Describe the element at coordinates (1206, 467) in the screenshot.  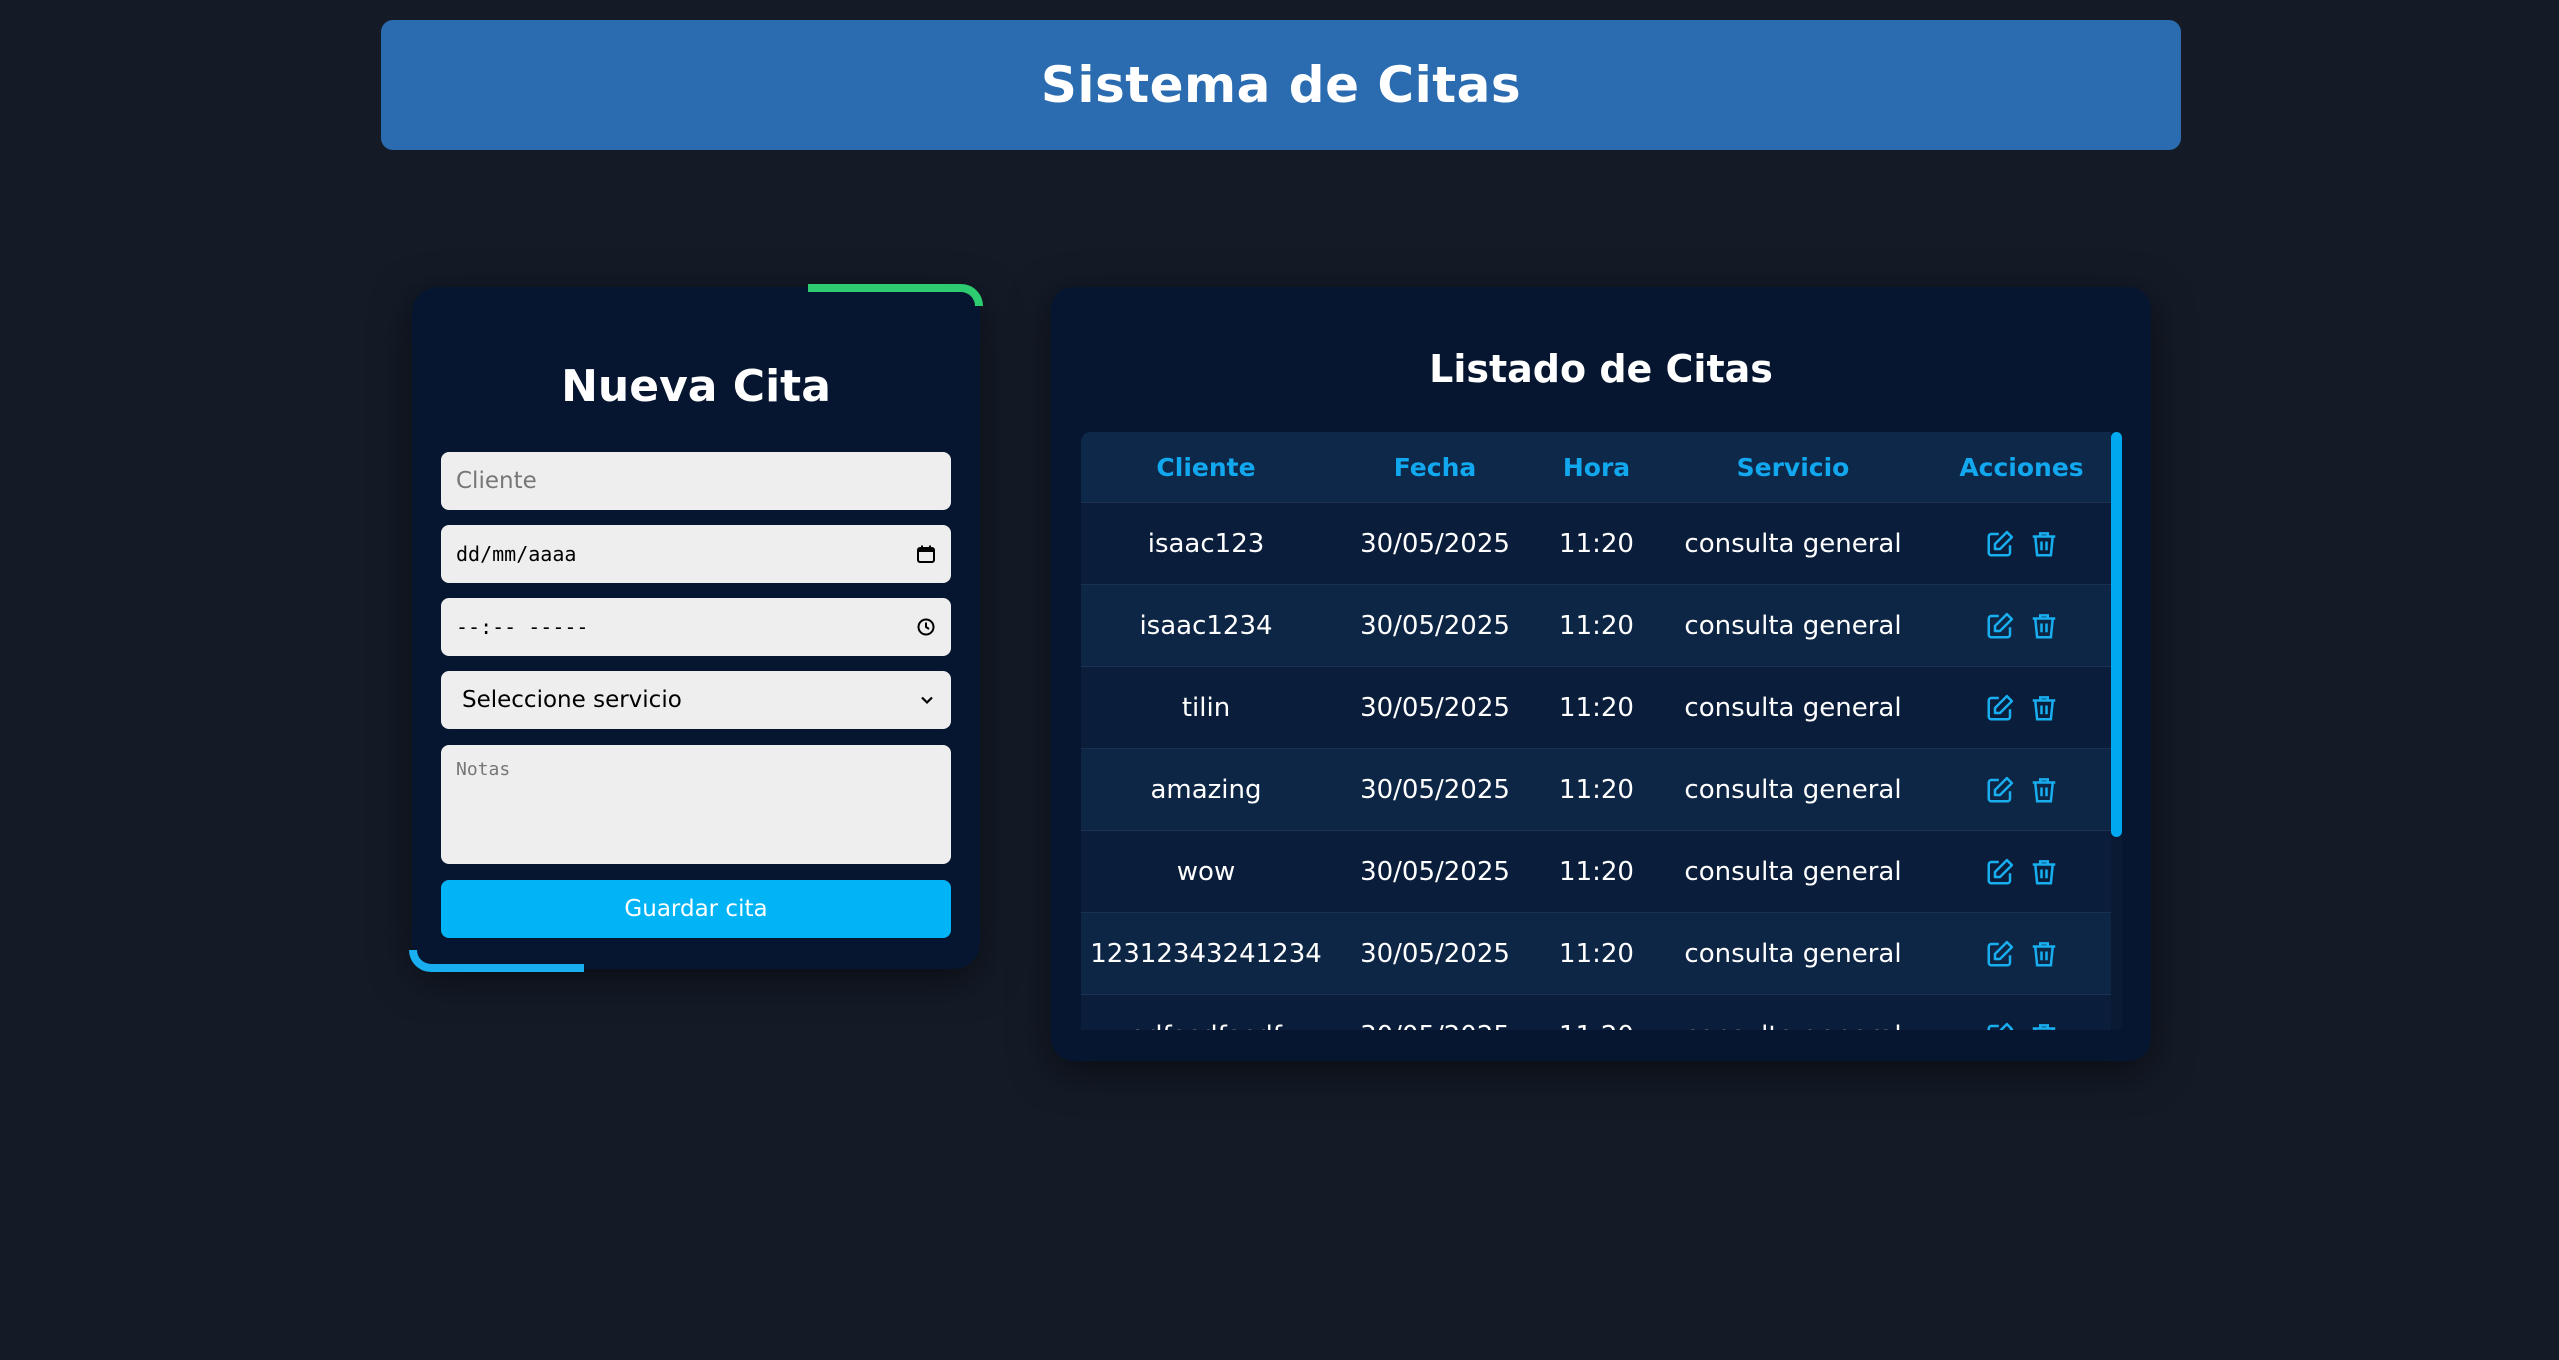
I see `column-header-cliente: Cliente` at that location.